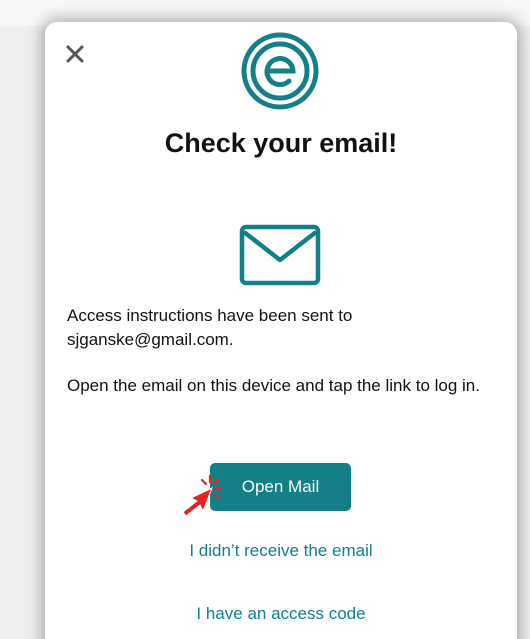  What do you see at coordinates (281, 614) in the screenshot?
I see `access-code-link: I have an access code` at bounding box center [281, 614].